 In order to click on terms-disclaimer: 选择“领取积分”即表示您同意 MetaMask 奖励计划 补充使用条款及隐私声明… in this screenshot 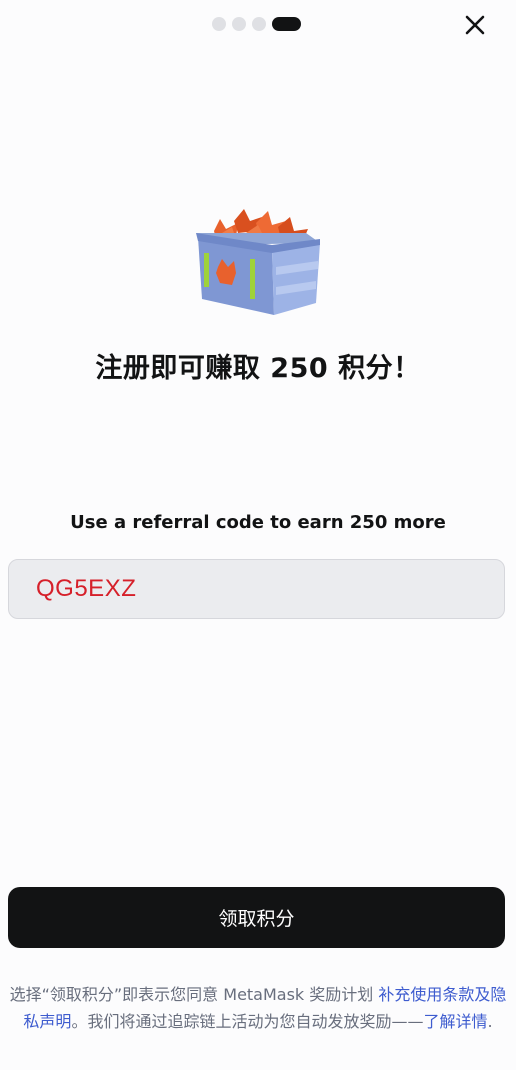, I will do `click(258, 1008)`.